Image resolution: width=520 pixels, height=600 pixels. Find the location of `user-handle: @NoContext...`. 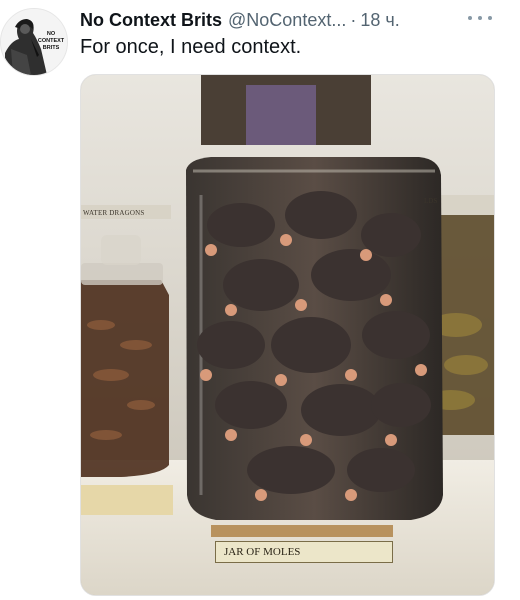

user-handle: @NoContext... is located at coordinates (287, 20).